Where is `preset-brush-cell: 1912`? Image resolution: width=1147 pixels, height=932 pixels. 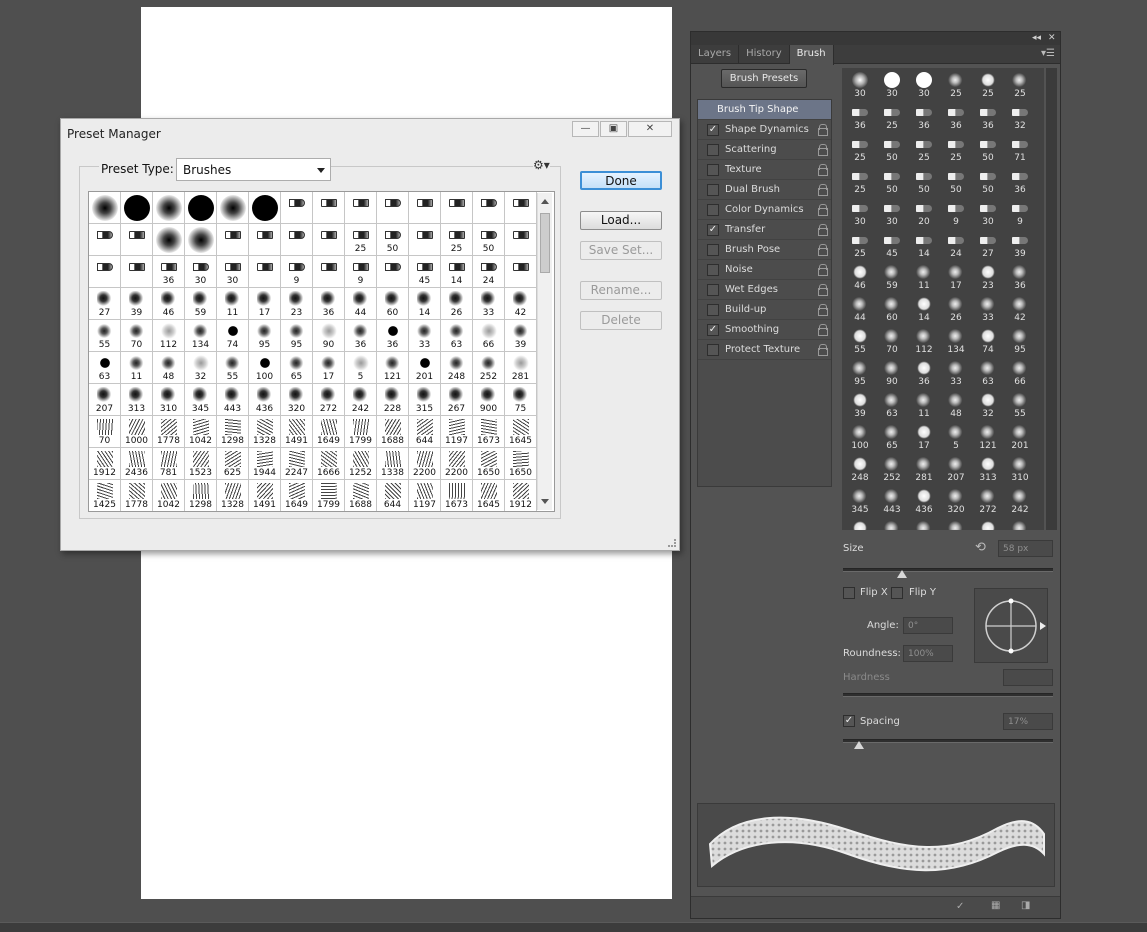 preset-brush-cell: 1912 is located at coordinates (521, 495).